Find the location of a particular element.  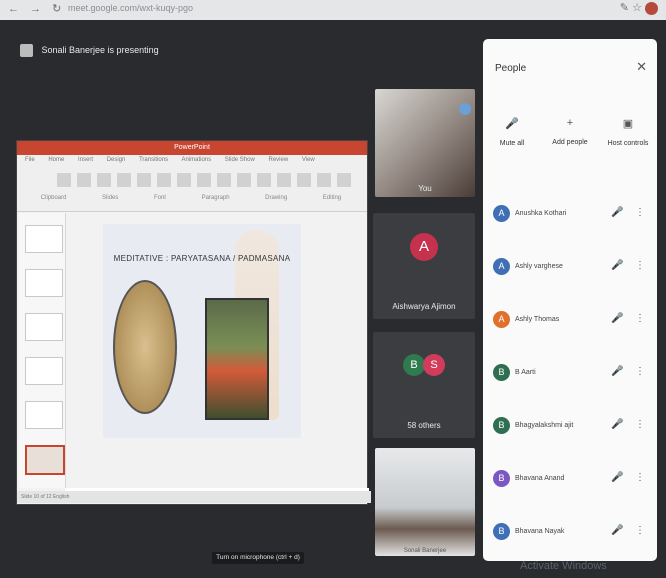

browser-icons: ✎ ☆ is located at coordinates (631, 8).